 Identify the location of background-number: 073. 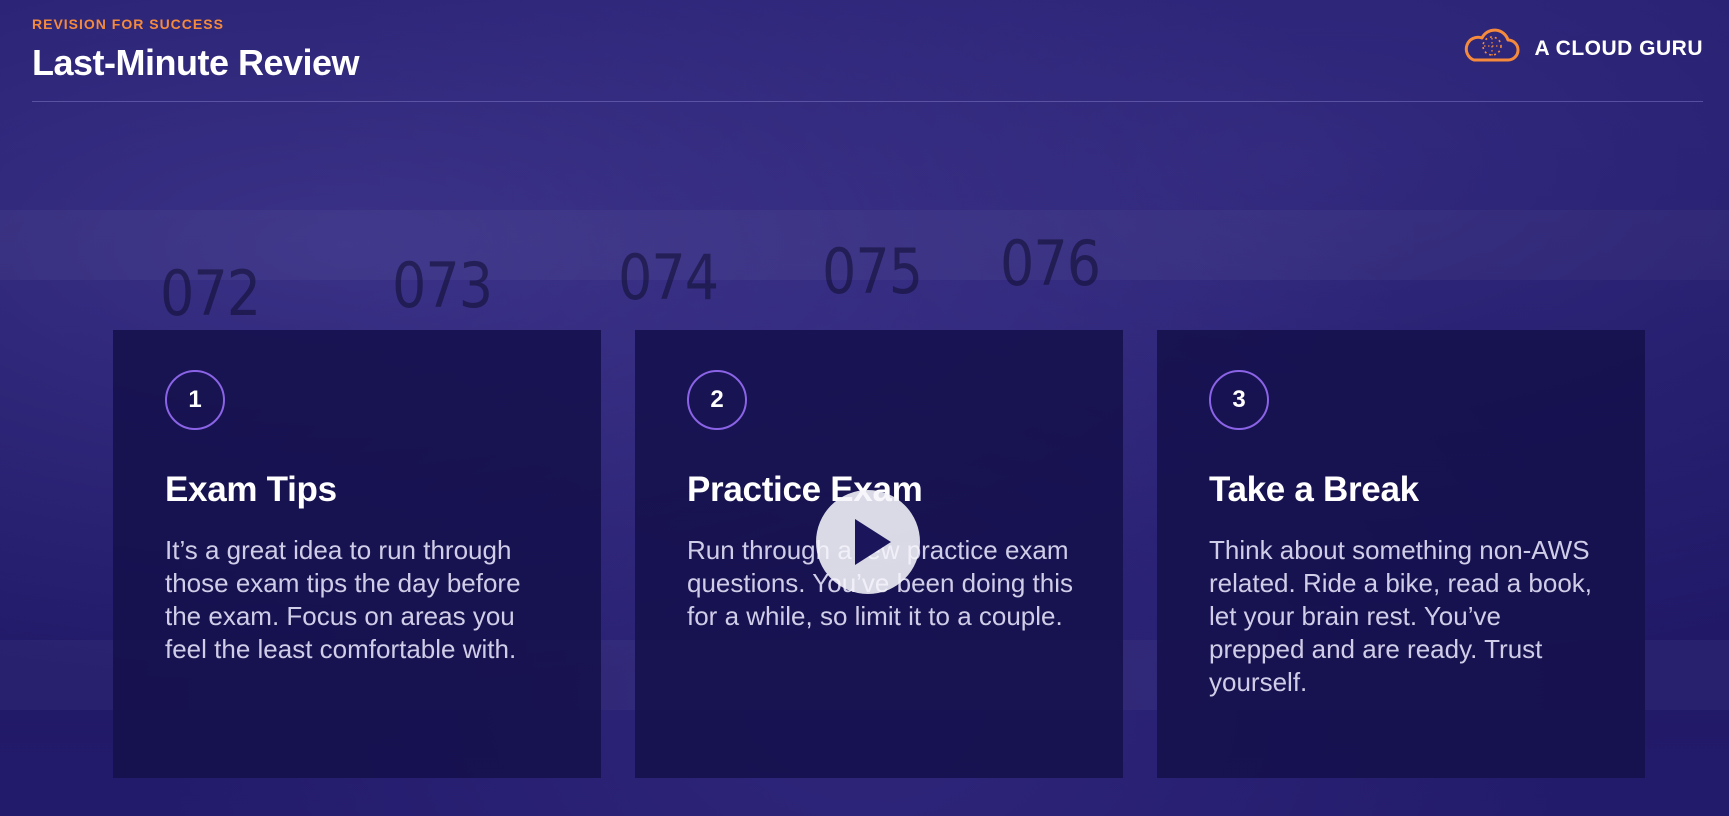
(442, 285).